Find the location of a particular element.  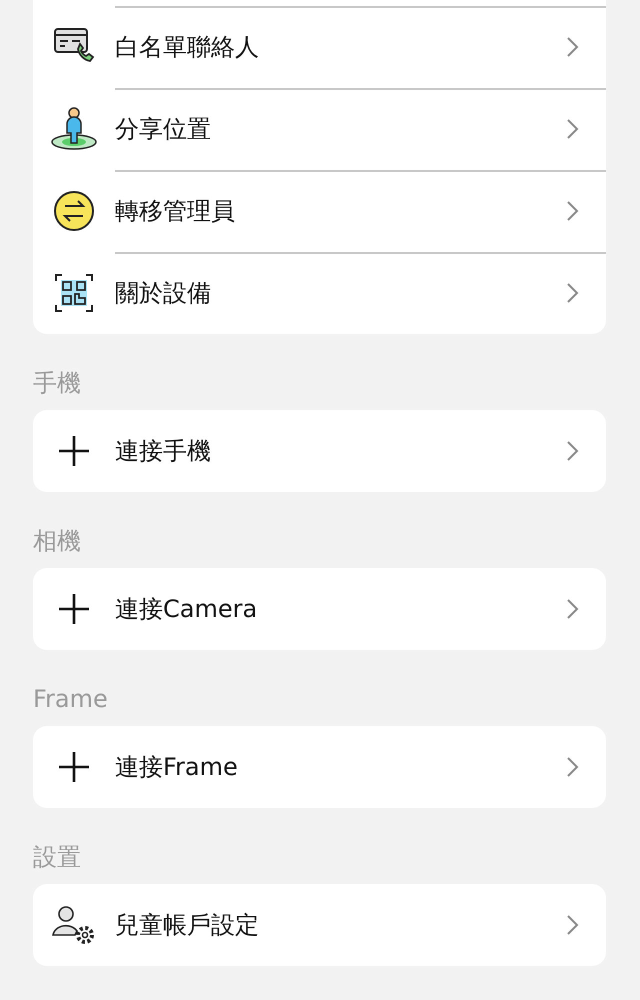

menu-item: 連接Frame is located at coordinates (340, 767).